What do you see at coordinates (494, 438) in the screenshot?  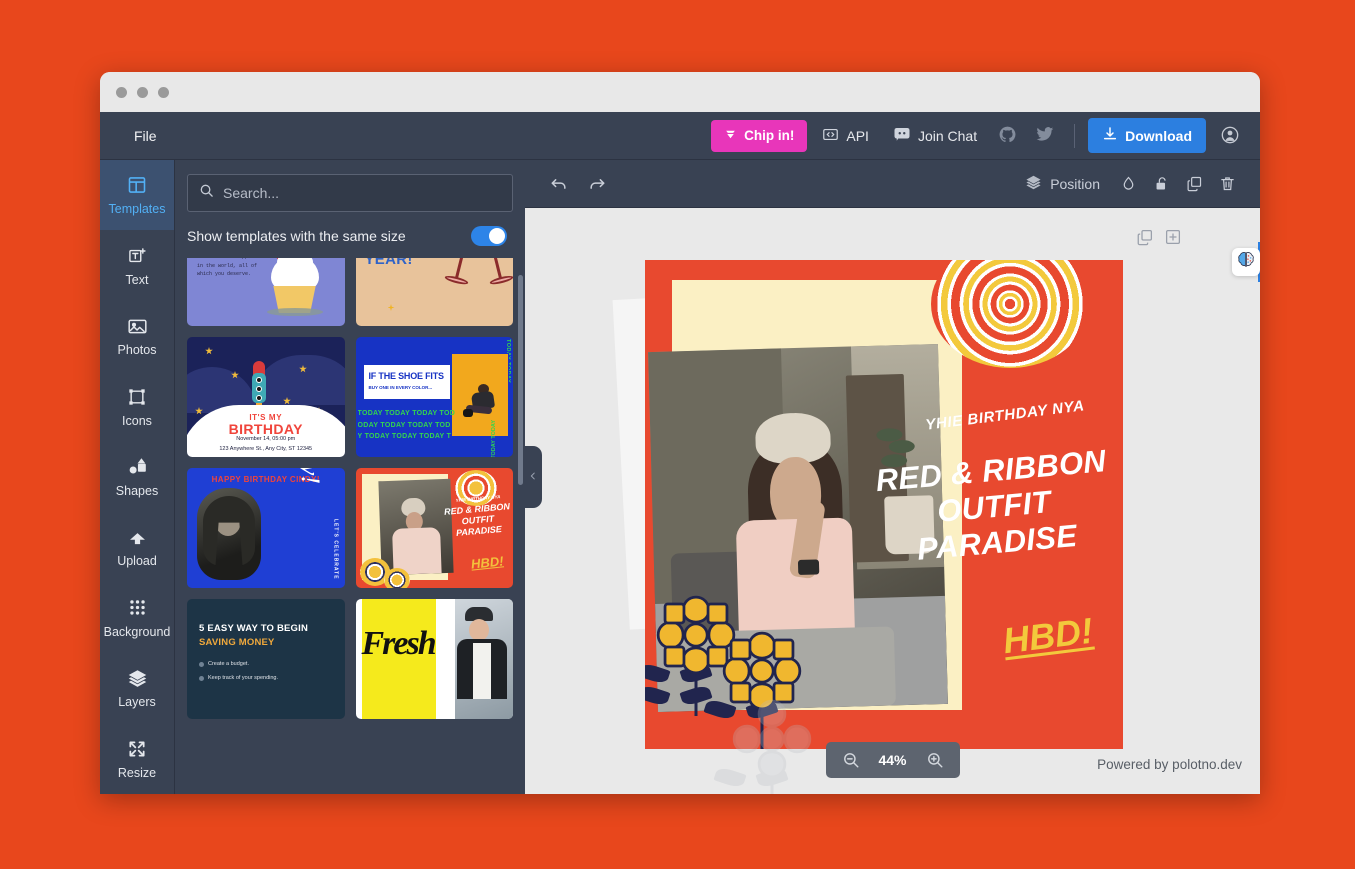 I see `marquee-bottom: TODAY TODAY` at bounding box center [494, 438].